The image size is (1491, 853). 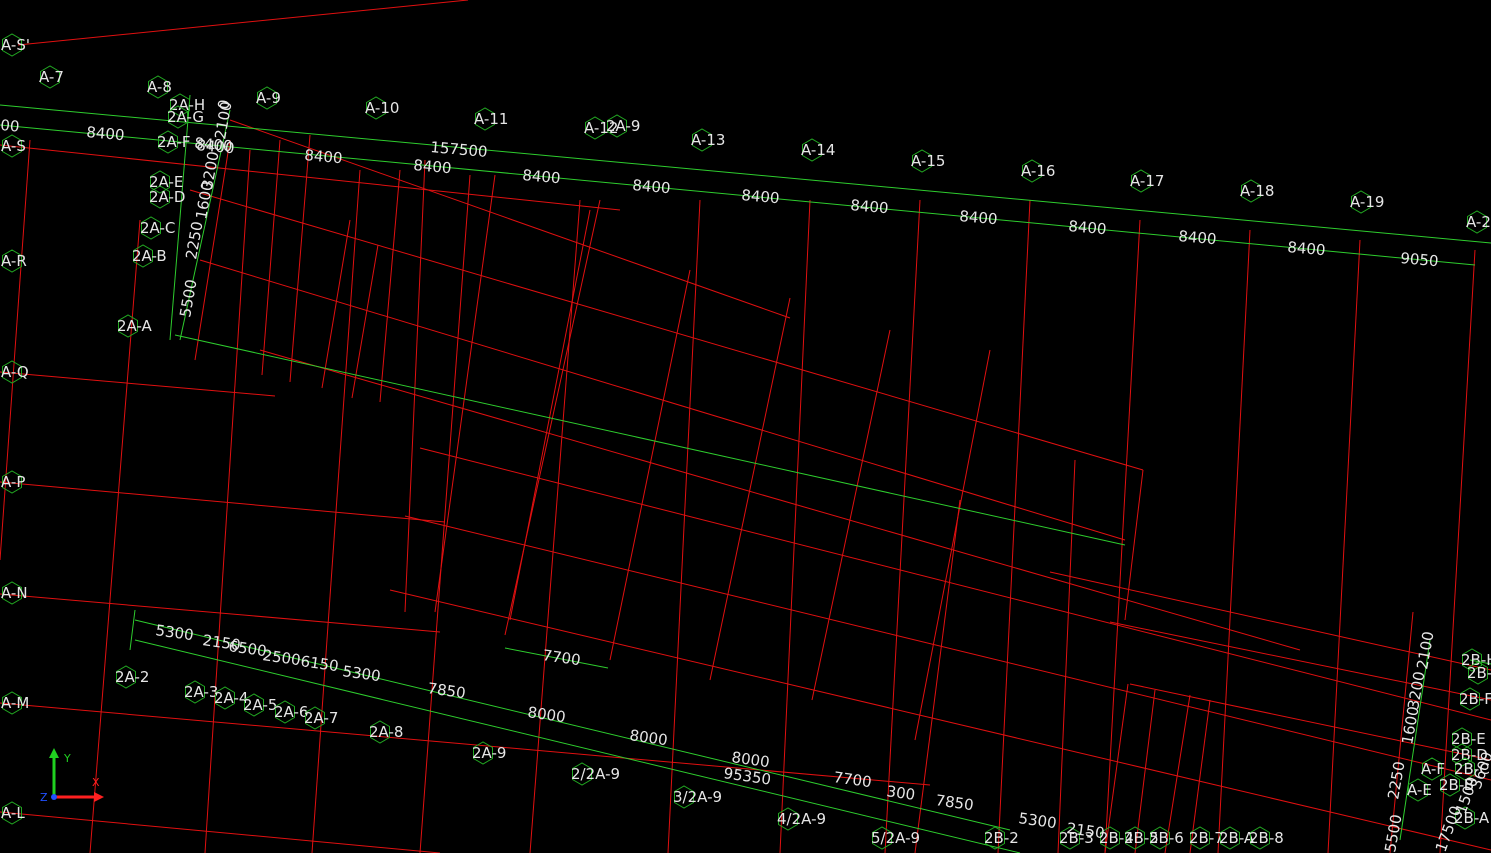 I want to click on grid-bubble-label: 2B-2, so click(x=1001, y=838).